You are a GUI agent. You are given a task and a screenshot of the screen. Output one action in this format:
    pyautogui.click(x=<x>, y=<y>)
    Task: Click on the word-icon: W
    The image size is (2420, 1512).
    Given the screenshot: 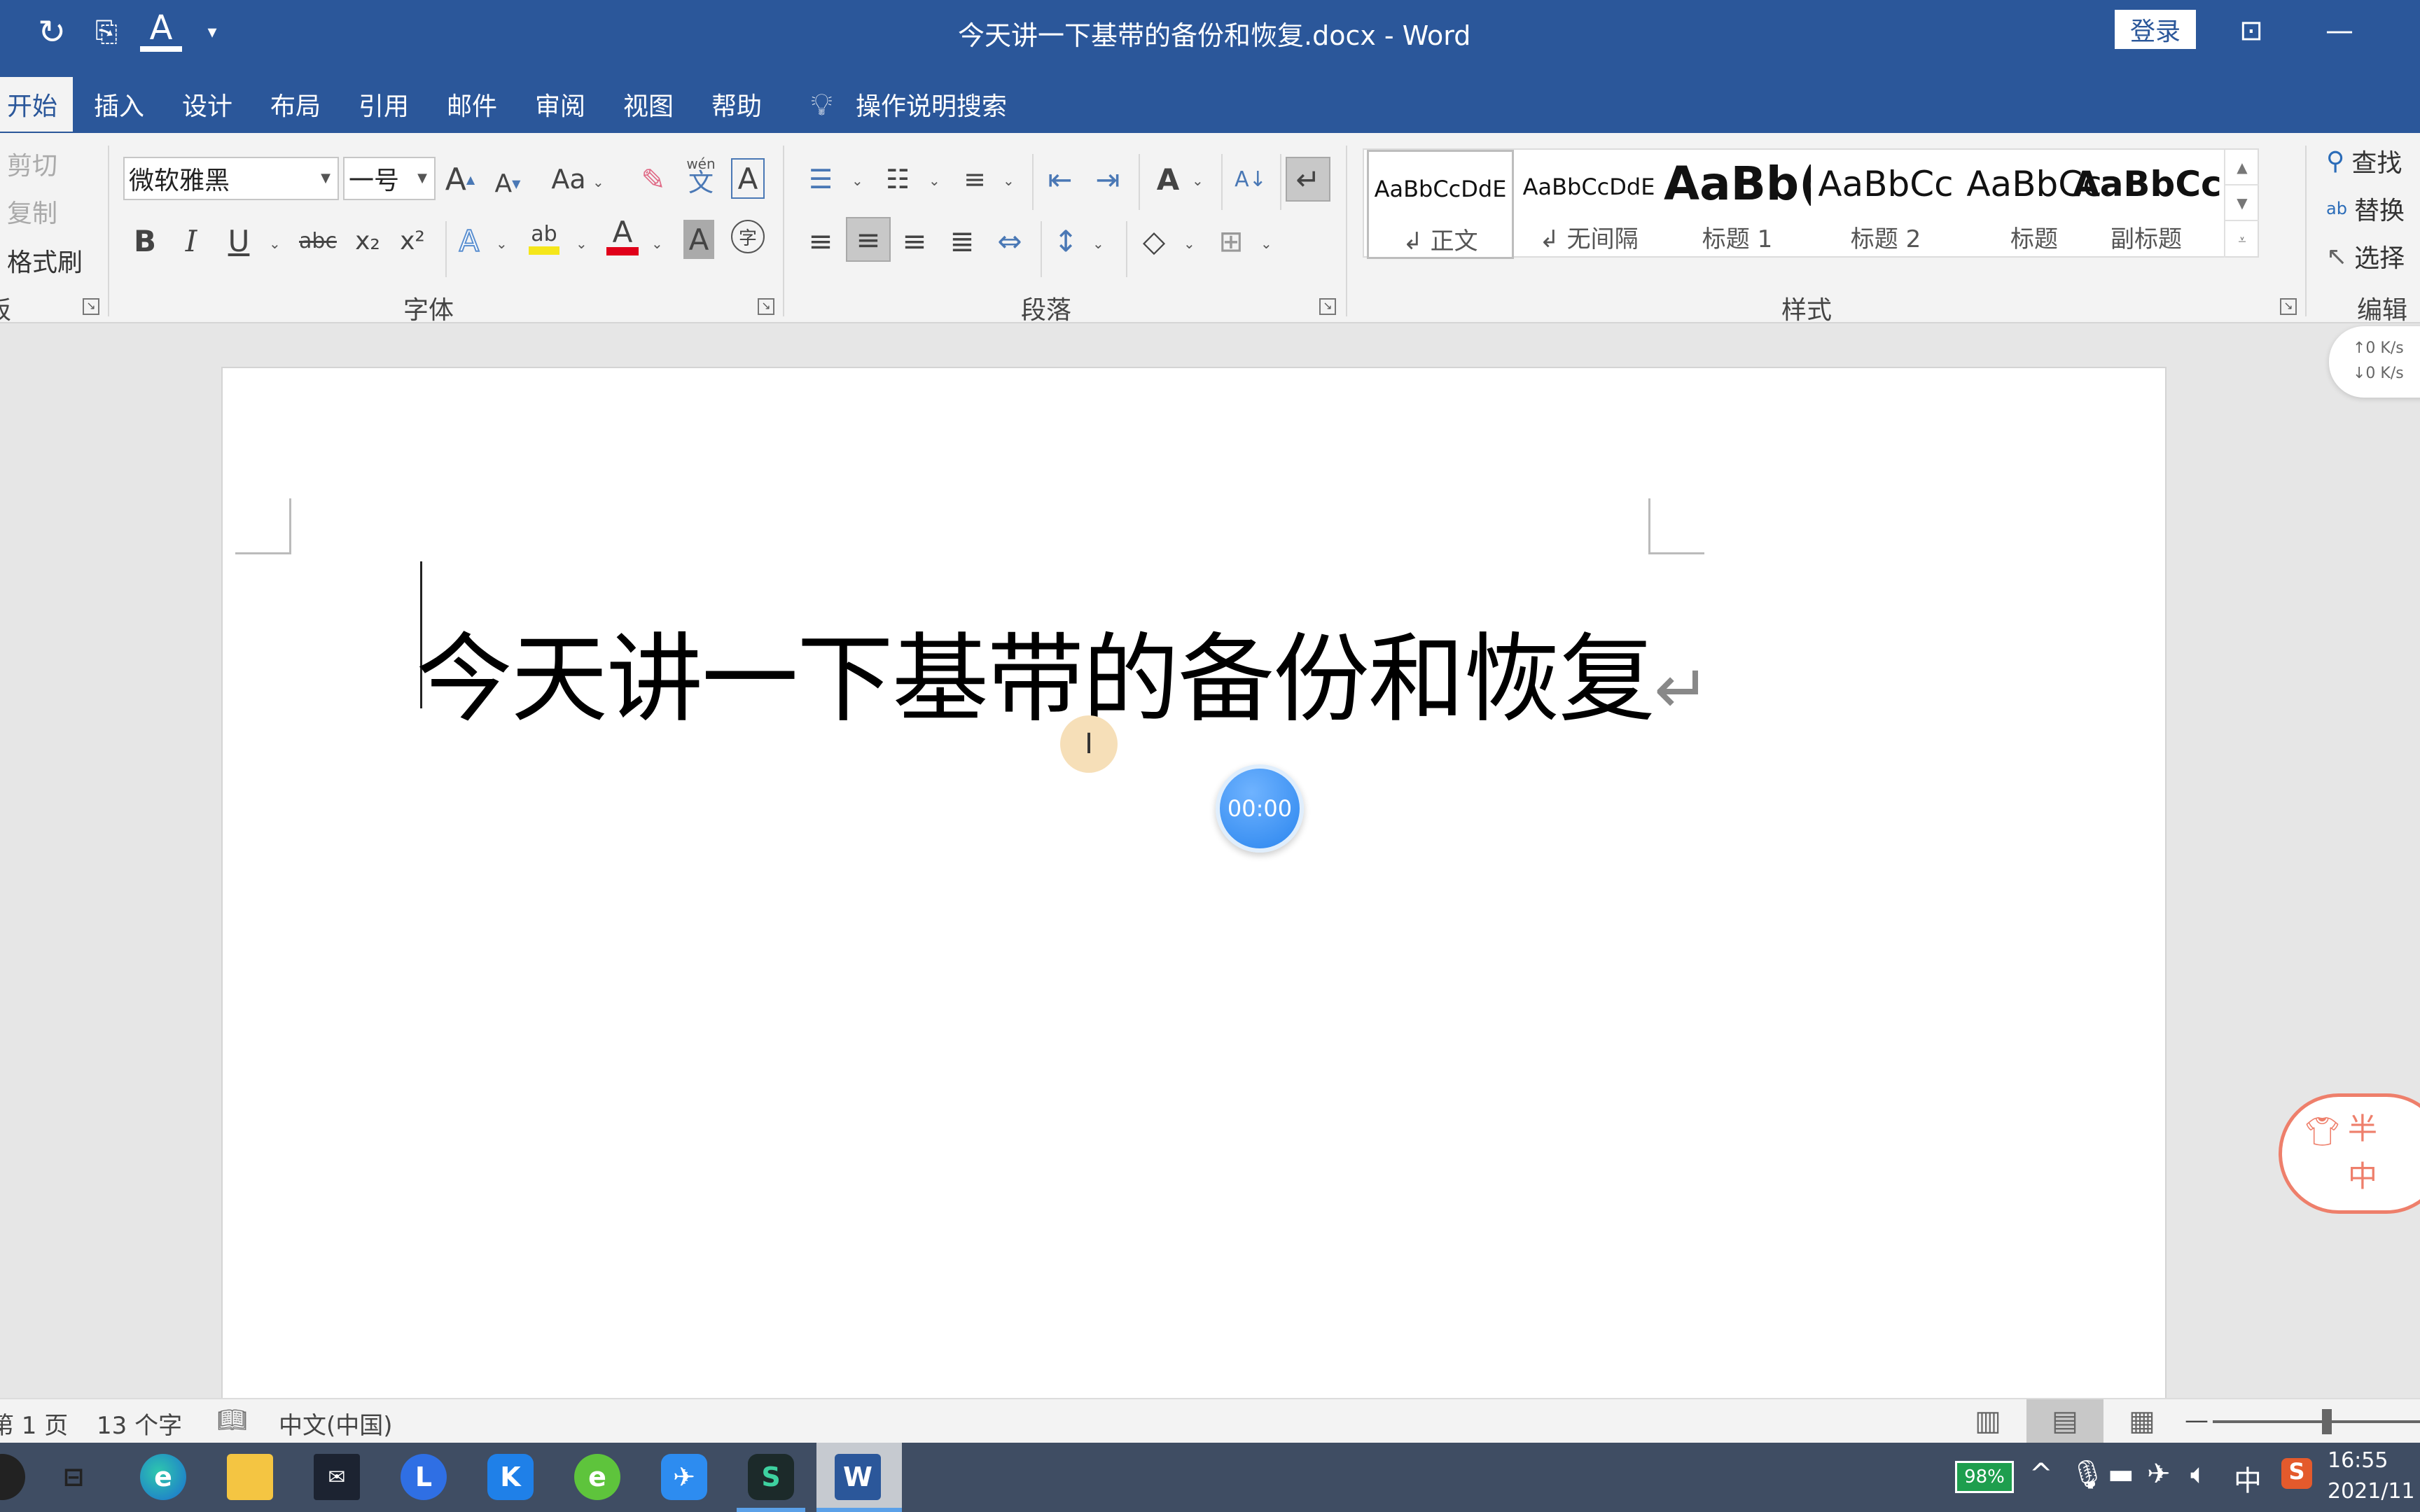 What is the action you would take?
    pyautogui.click(x=858, y=1477)
    